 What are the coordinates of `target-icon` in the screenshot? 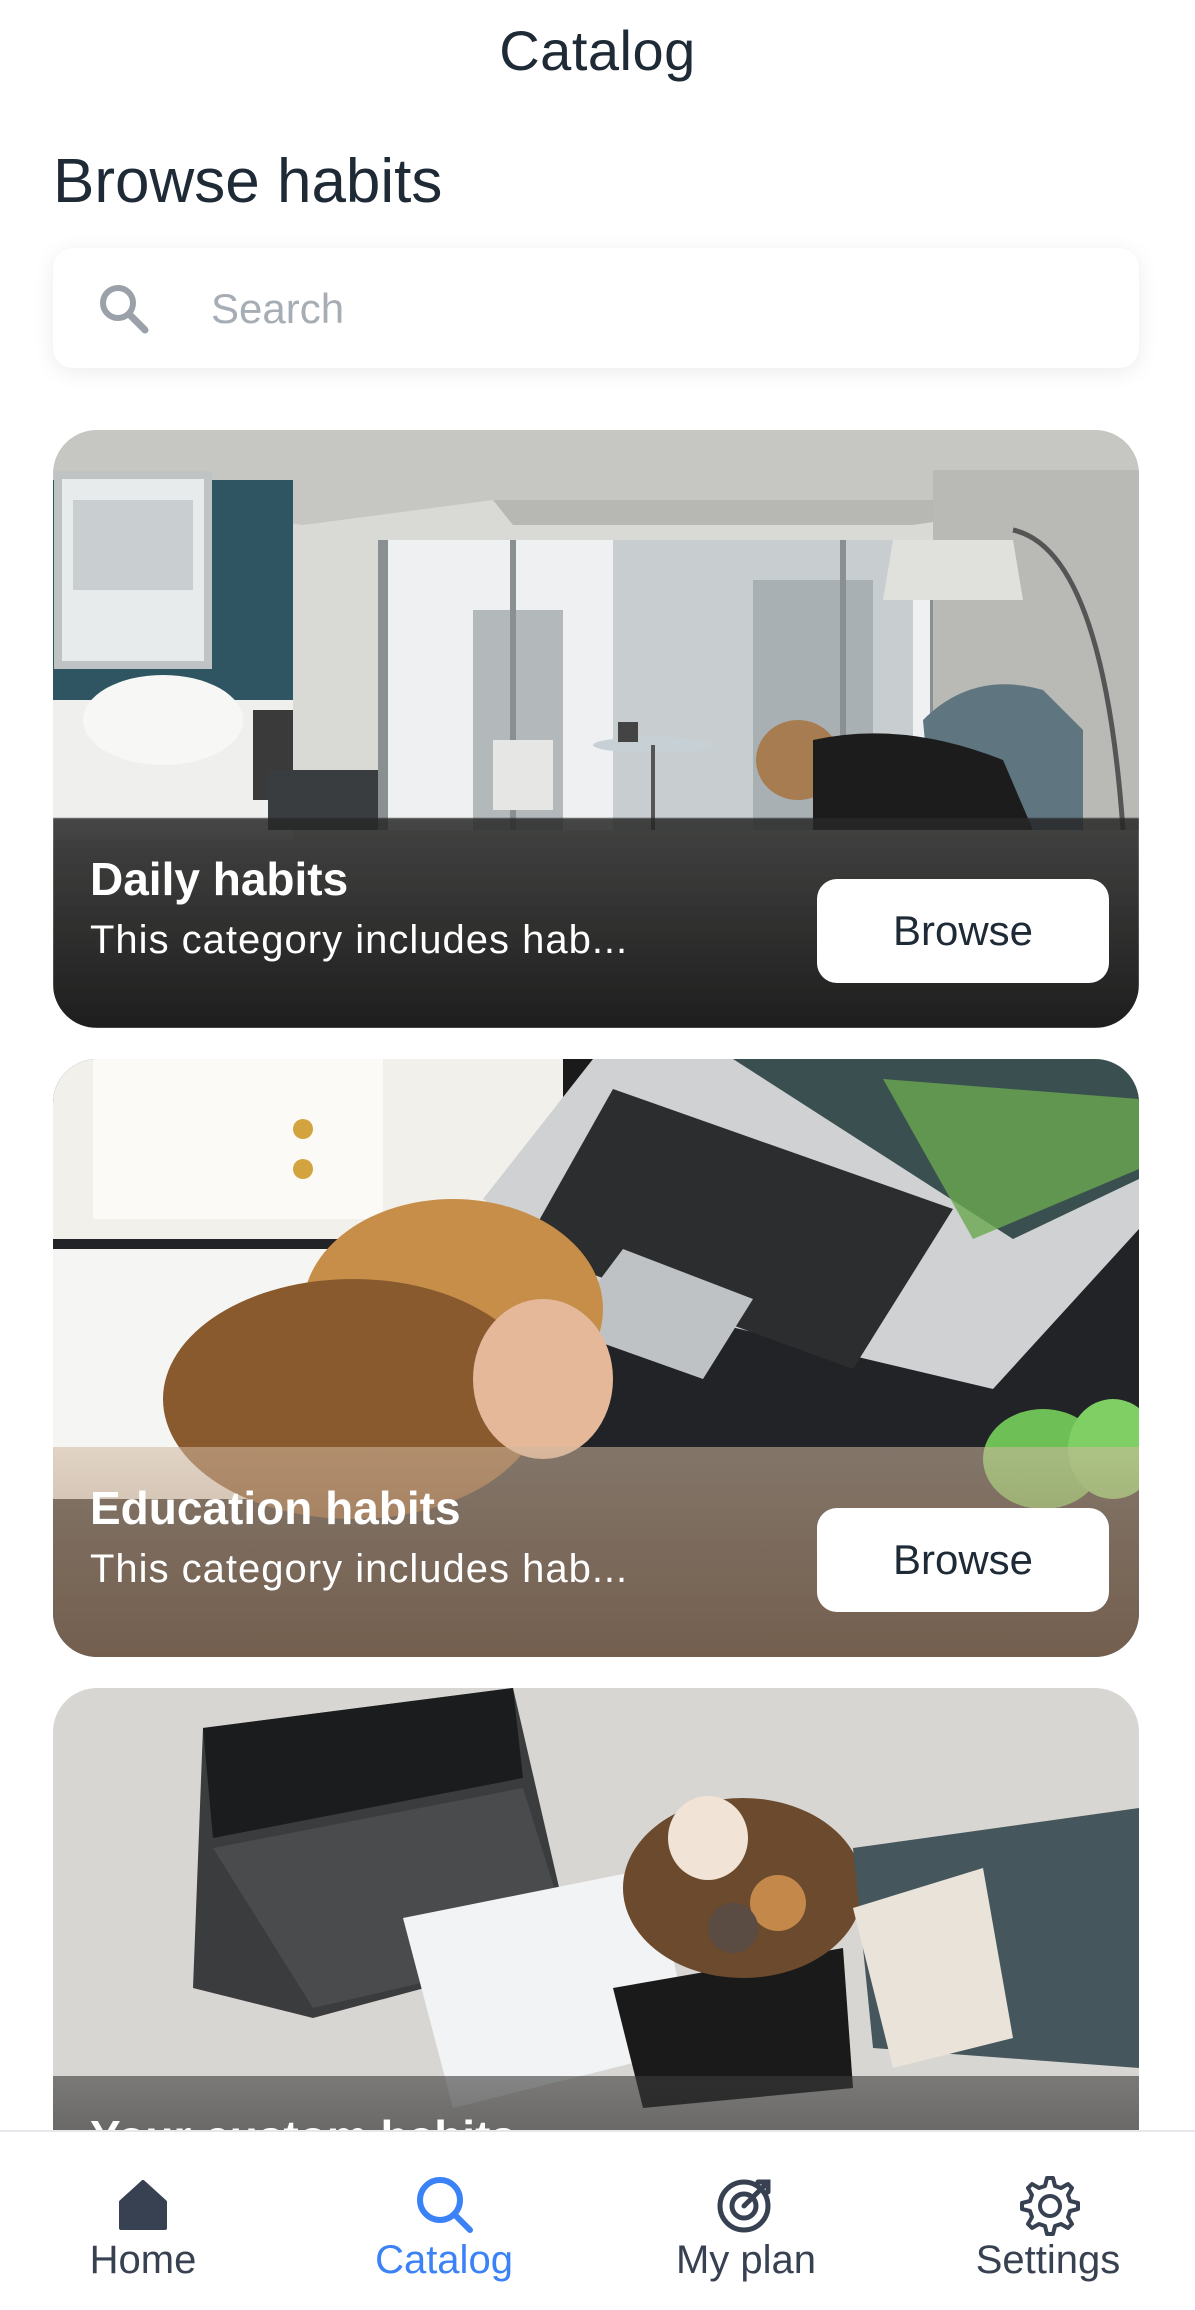 It's located at (744, 2206).